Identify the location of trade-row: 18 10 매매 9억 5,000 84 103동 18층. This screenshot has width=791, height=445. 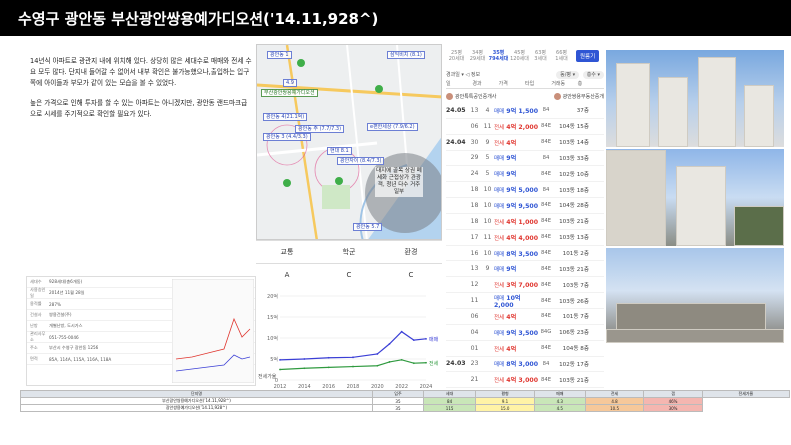
(525, 190).